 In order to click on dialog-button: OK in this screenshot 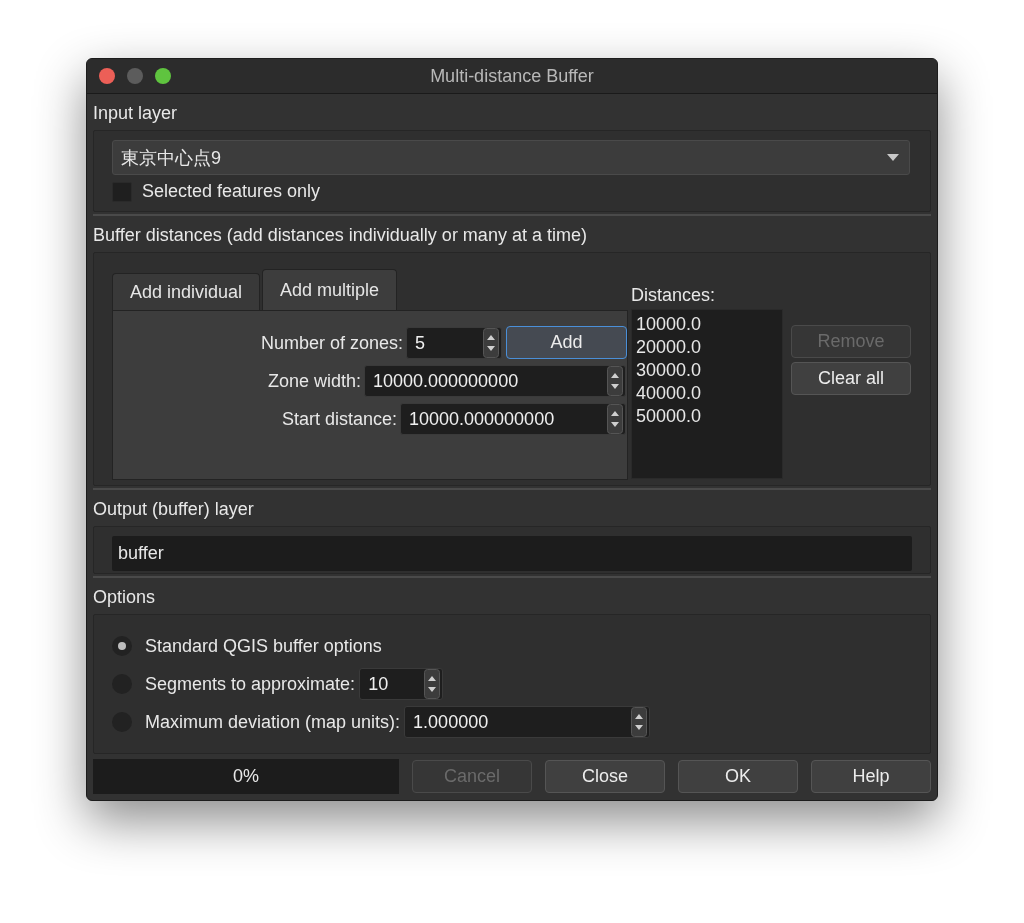, I will do `click(738, 776)`.